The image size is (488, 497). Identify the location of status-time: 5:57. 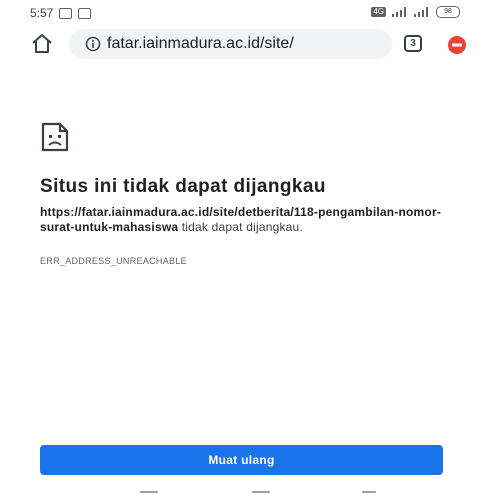
(42, 13).